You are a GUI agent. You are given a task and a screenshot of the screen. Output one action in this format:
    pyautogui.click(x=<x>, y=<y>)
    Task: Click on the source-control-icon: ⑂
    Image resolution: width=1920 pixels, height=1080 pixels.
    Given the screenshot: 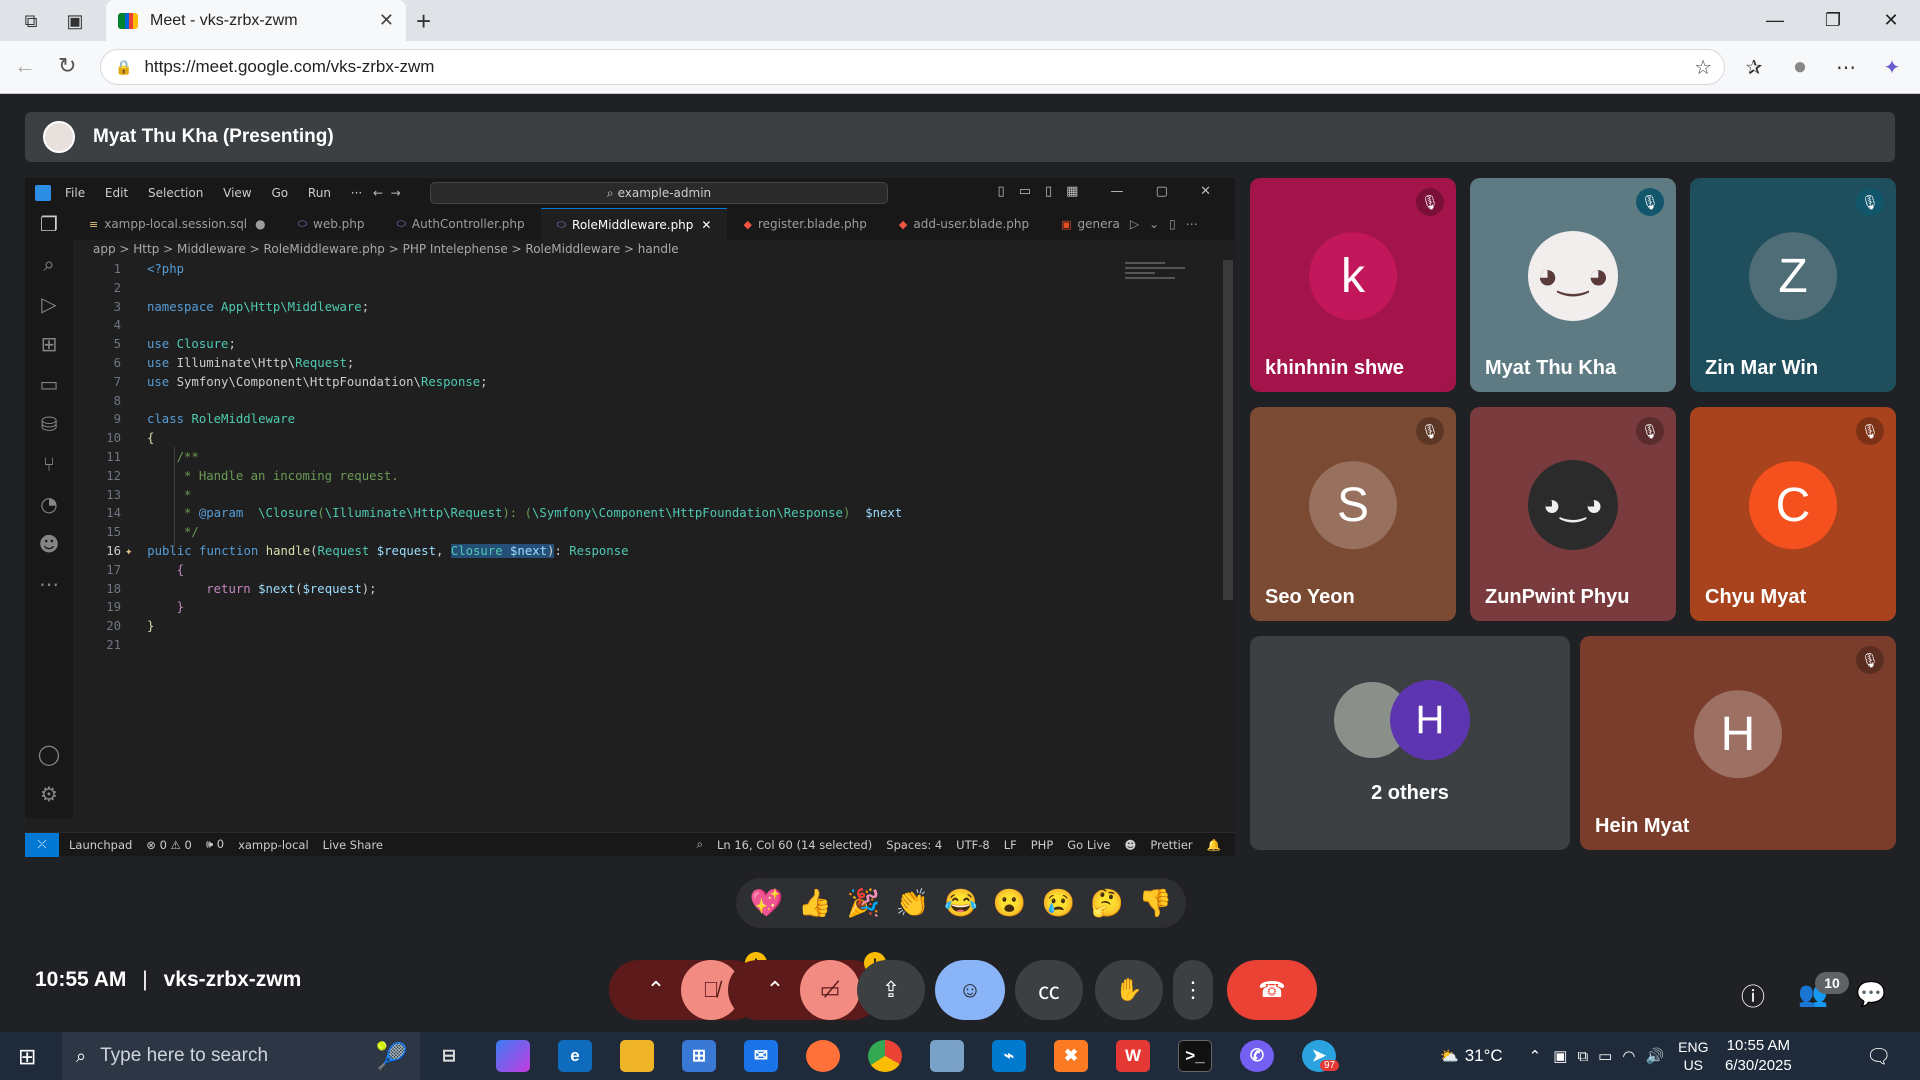 What is the action you would take?
    pyautogui.click(x=49, y=464)
    